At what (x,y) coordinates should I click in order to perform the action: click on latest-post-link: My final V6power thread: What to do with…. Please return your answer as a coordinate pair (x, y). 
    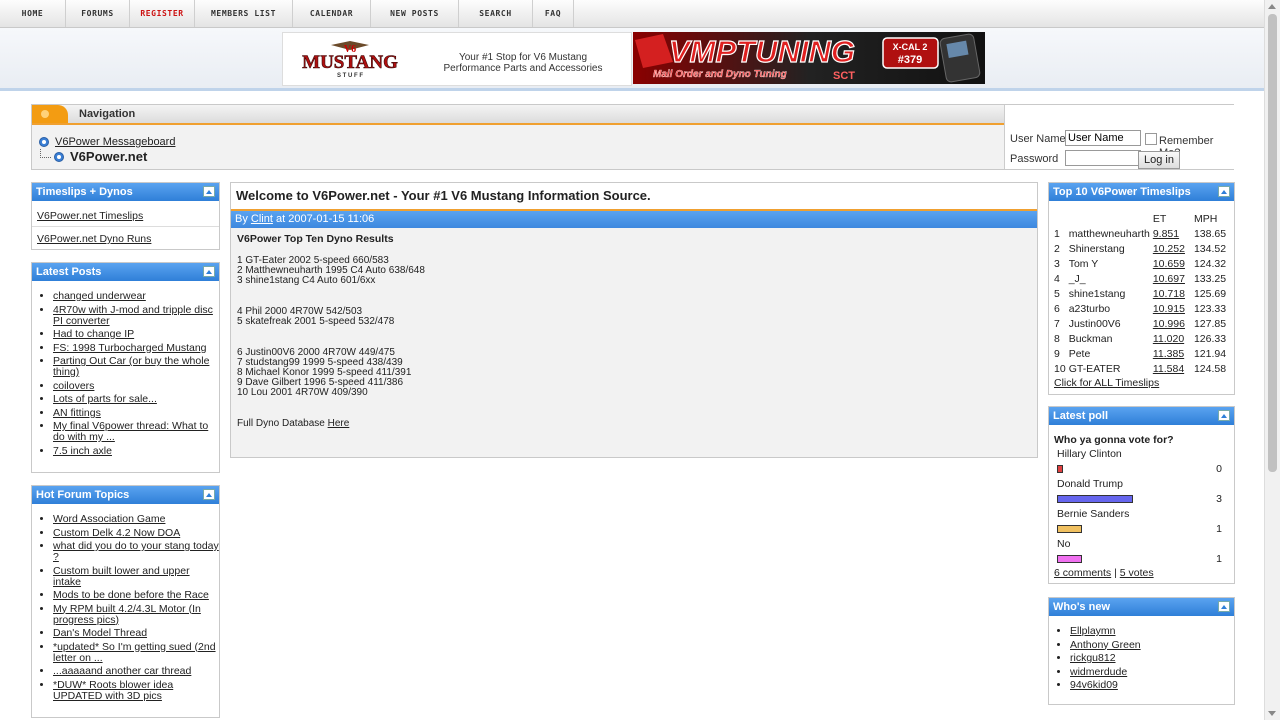
    Looking at the image, I should click on (130, 431).